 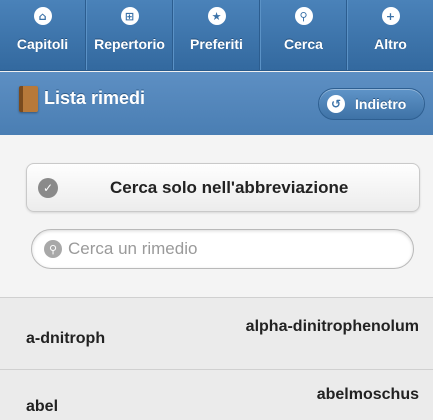 What do you see at coordinates (42, 44) in the screenshot?
I see `nav-label: Capitoli` at bounding box center [42, 44].